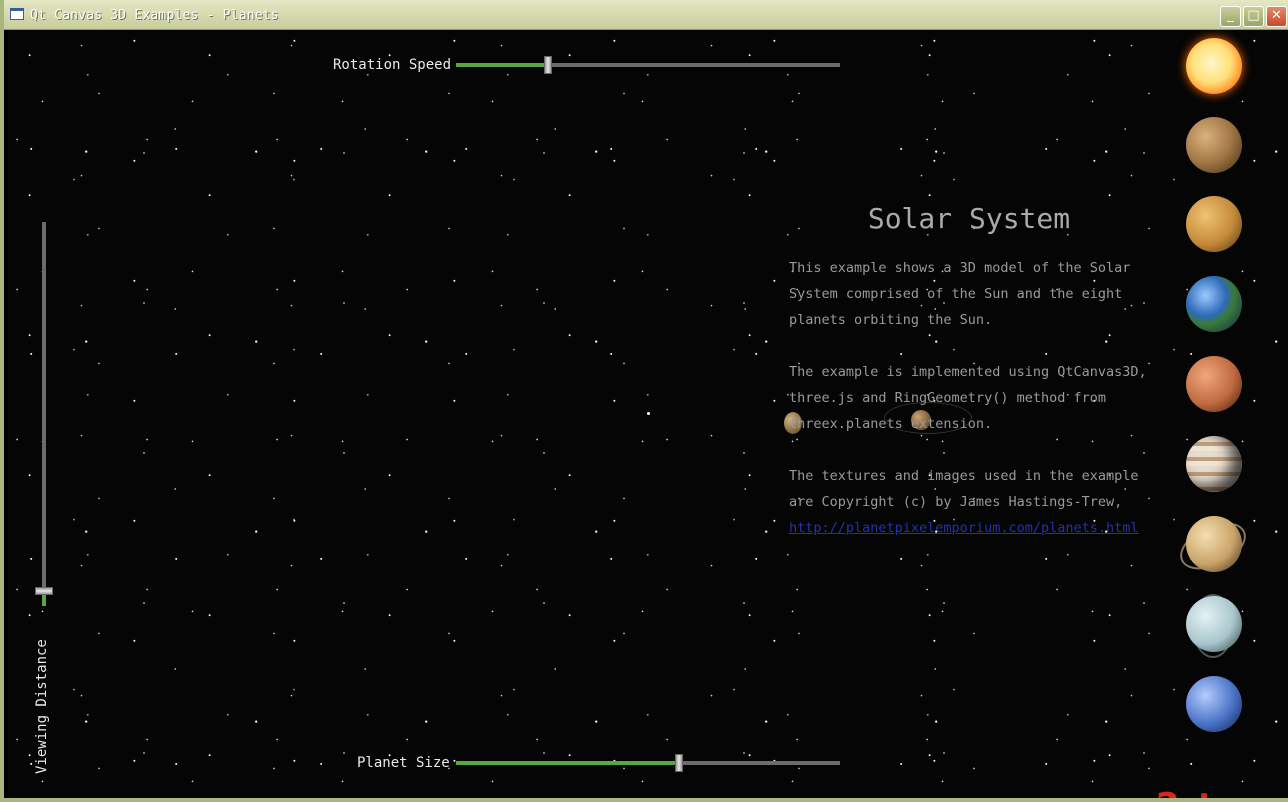  What do you see at coordinates (403, 763) in the screenshot?
I see `planet-size-label: Planet Size` at bounding box center [403, 763].